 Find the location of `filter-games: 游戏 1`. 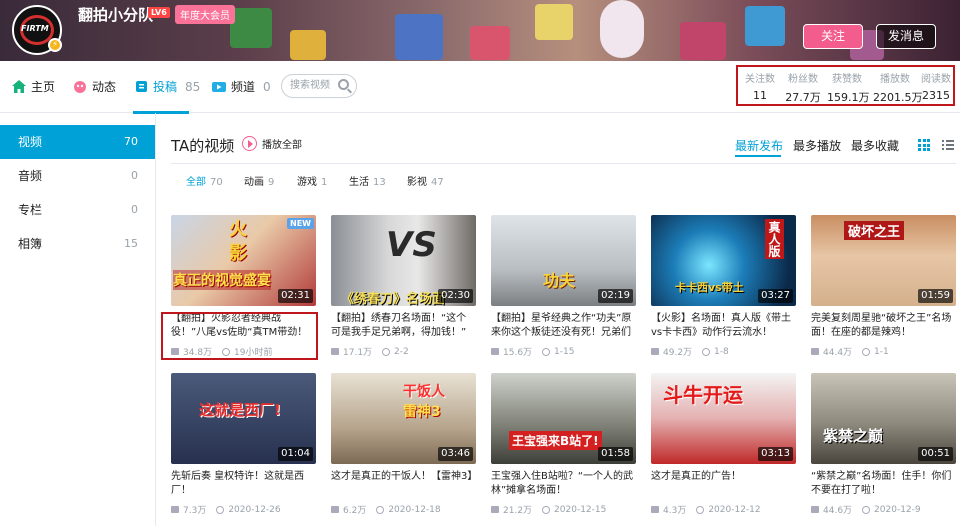

filter-games: 游戏 1 is located at coordinates (312, 180).